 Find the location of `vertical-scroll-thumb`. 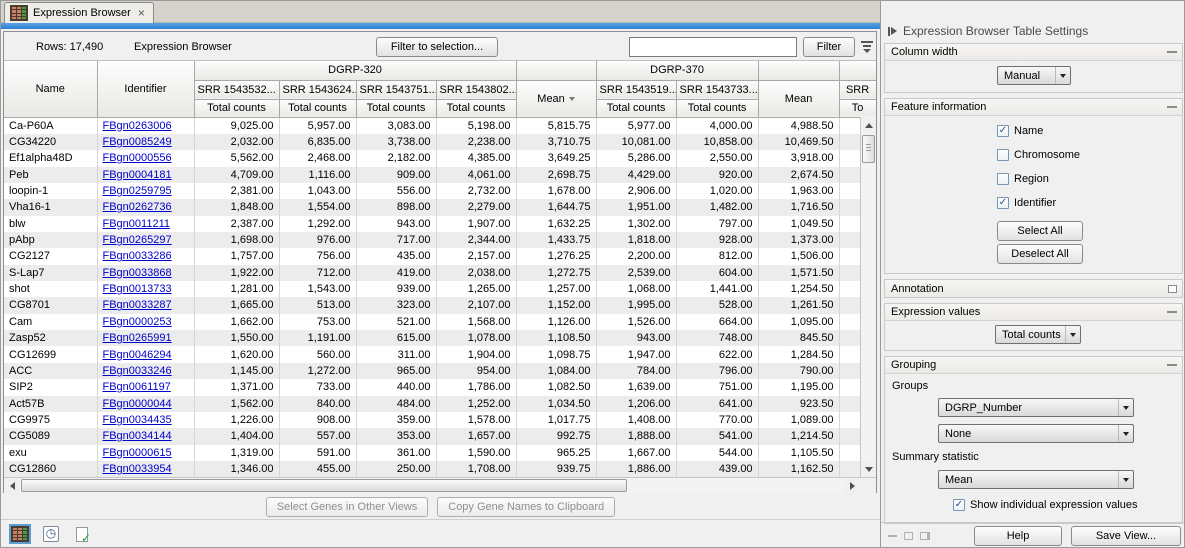

vertical-scroll-thumb is located at coordinates (868, 149).